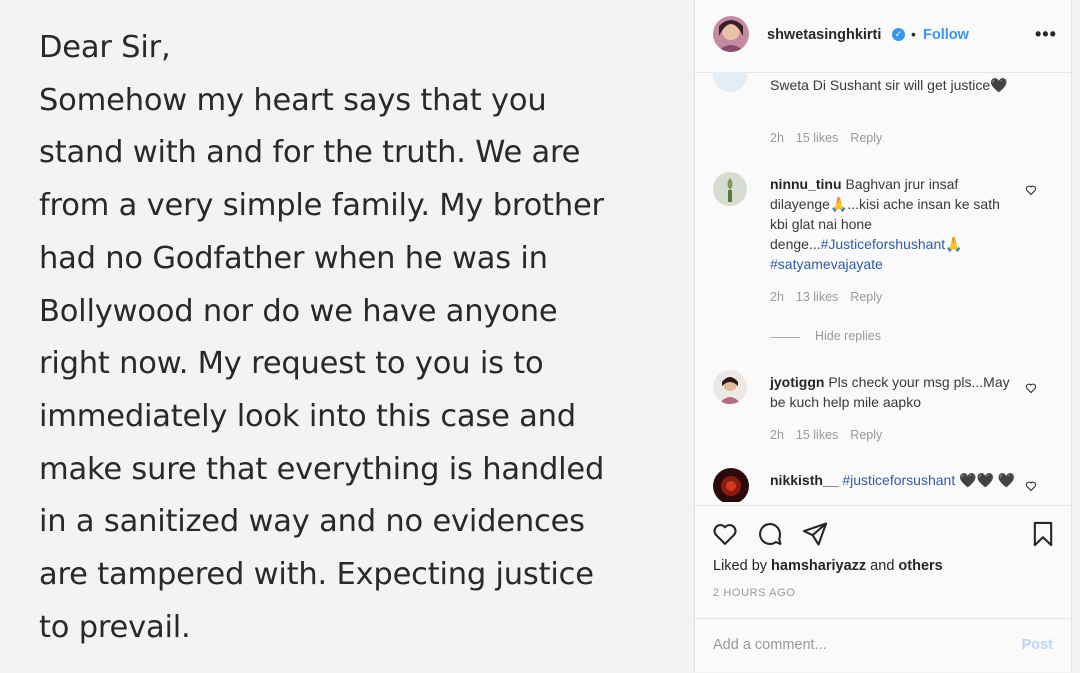 Image resolution: width=1080 pixels, height=673 pixels. What do you see at coordinates (797, 382) in the screenshot?
I see `comment-username: jyotiggn` at bounding box center [797, 382].